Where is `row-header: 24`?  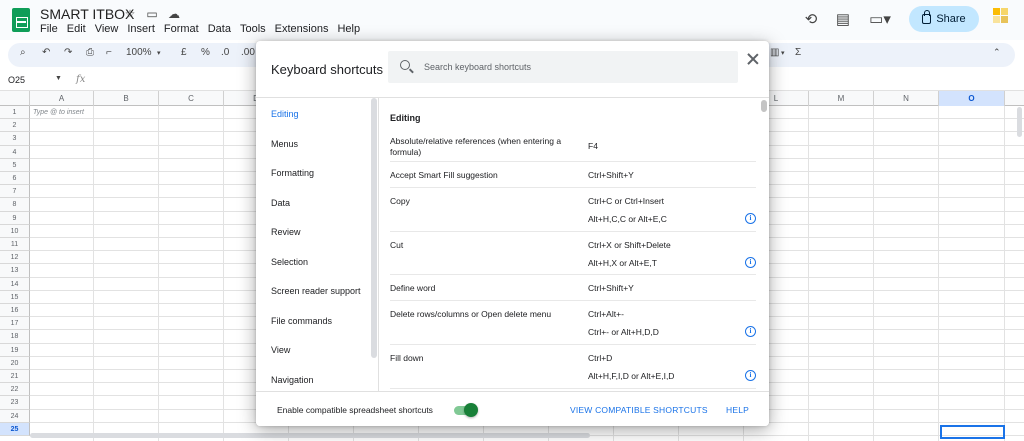 row-header: 24 is located at coordinates (15, 416).